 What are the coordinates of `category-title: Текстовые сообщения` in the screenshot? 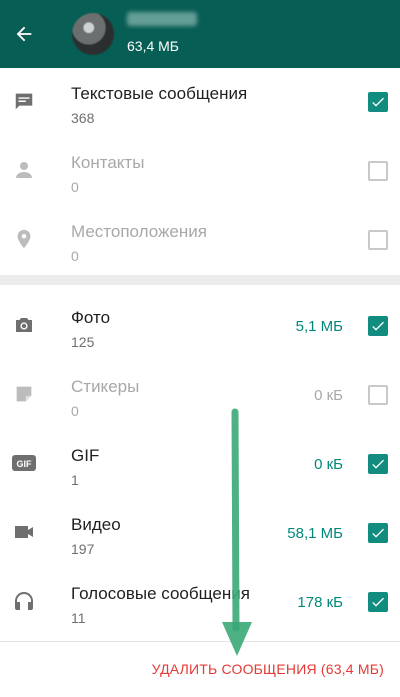 It's located at (159, 93).